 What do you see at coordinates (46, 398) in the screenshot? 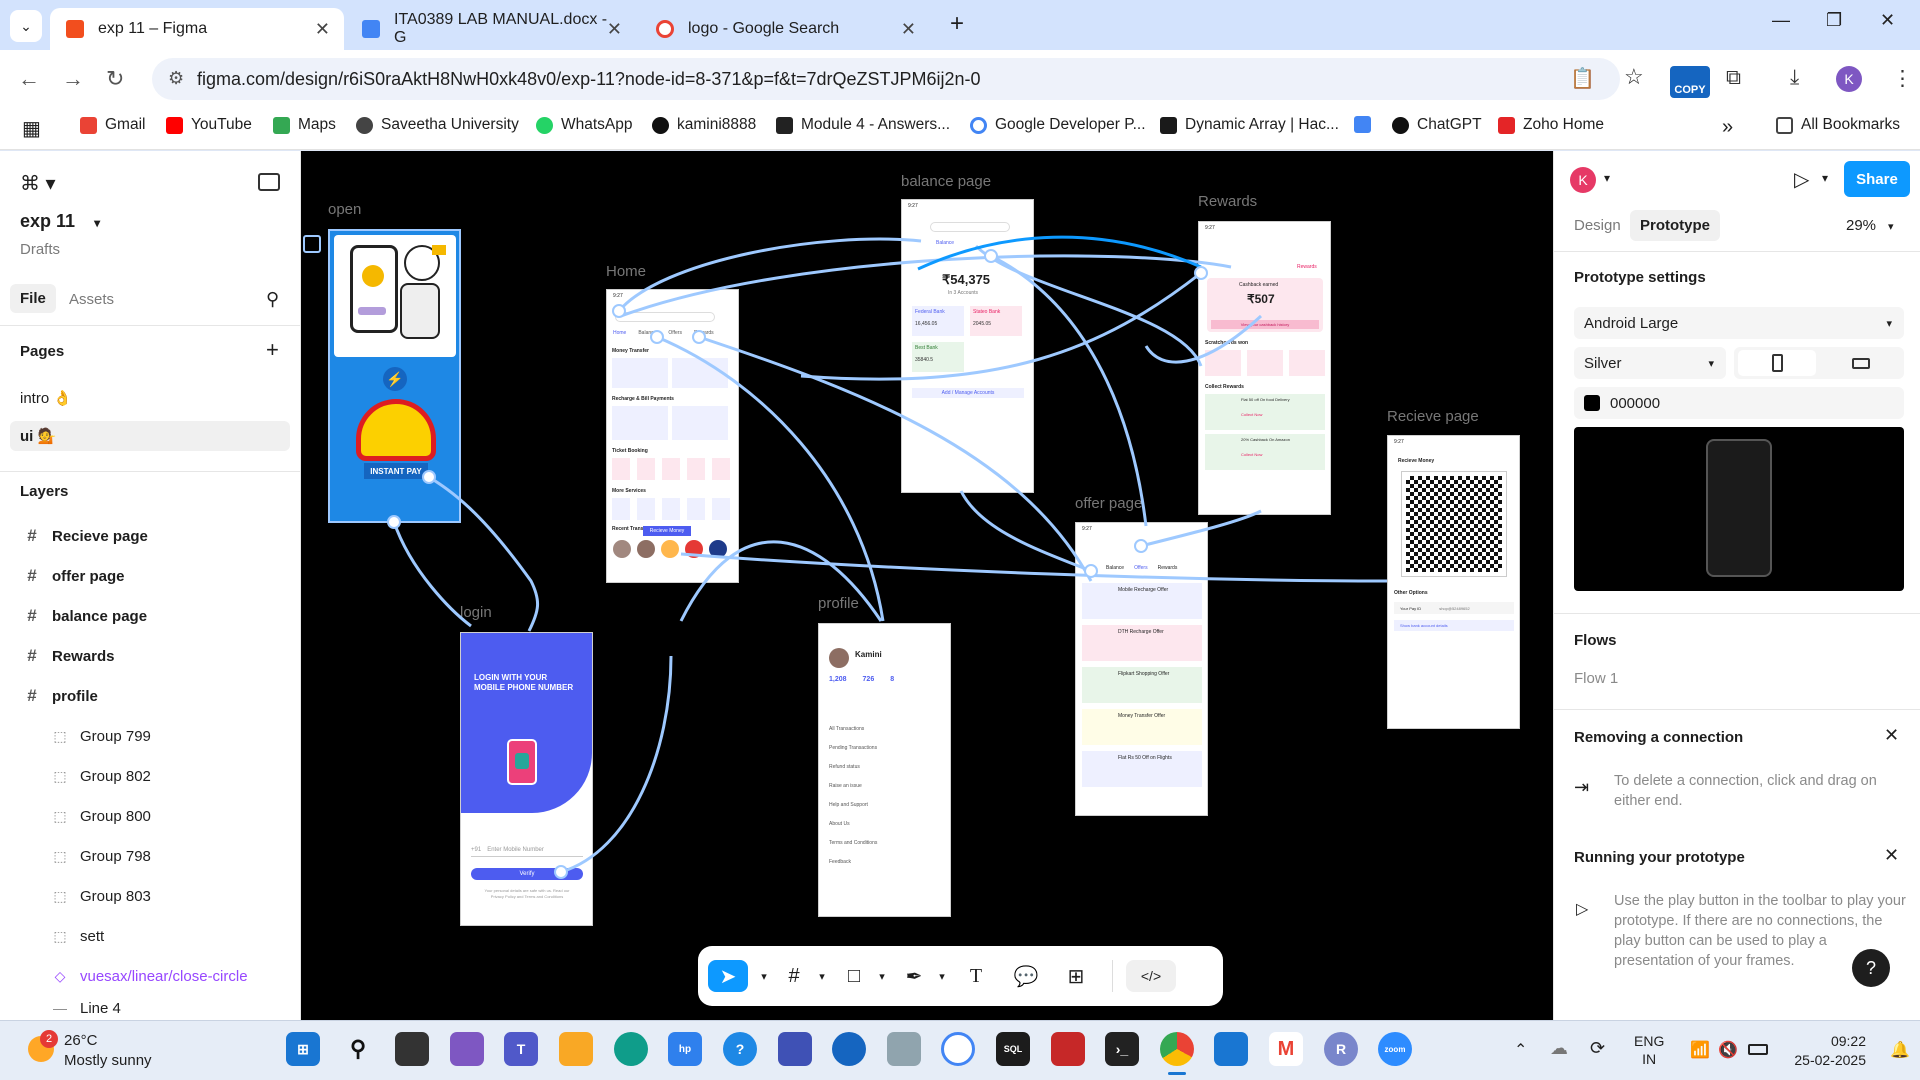
I see `page-item-intro: intro 👌` at bounding box center [46, 398].